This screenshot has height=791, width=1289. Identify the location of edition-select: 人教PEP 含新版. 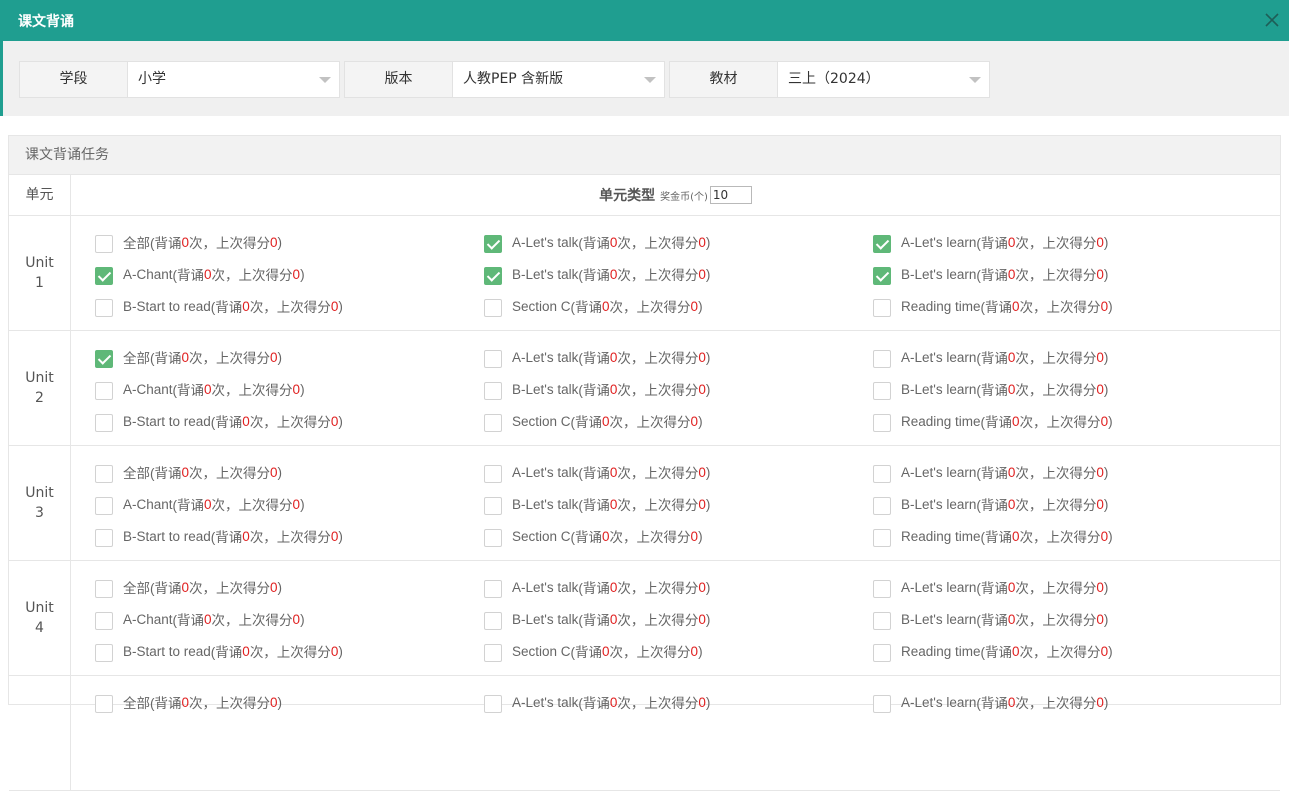
(558, 79).